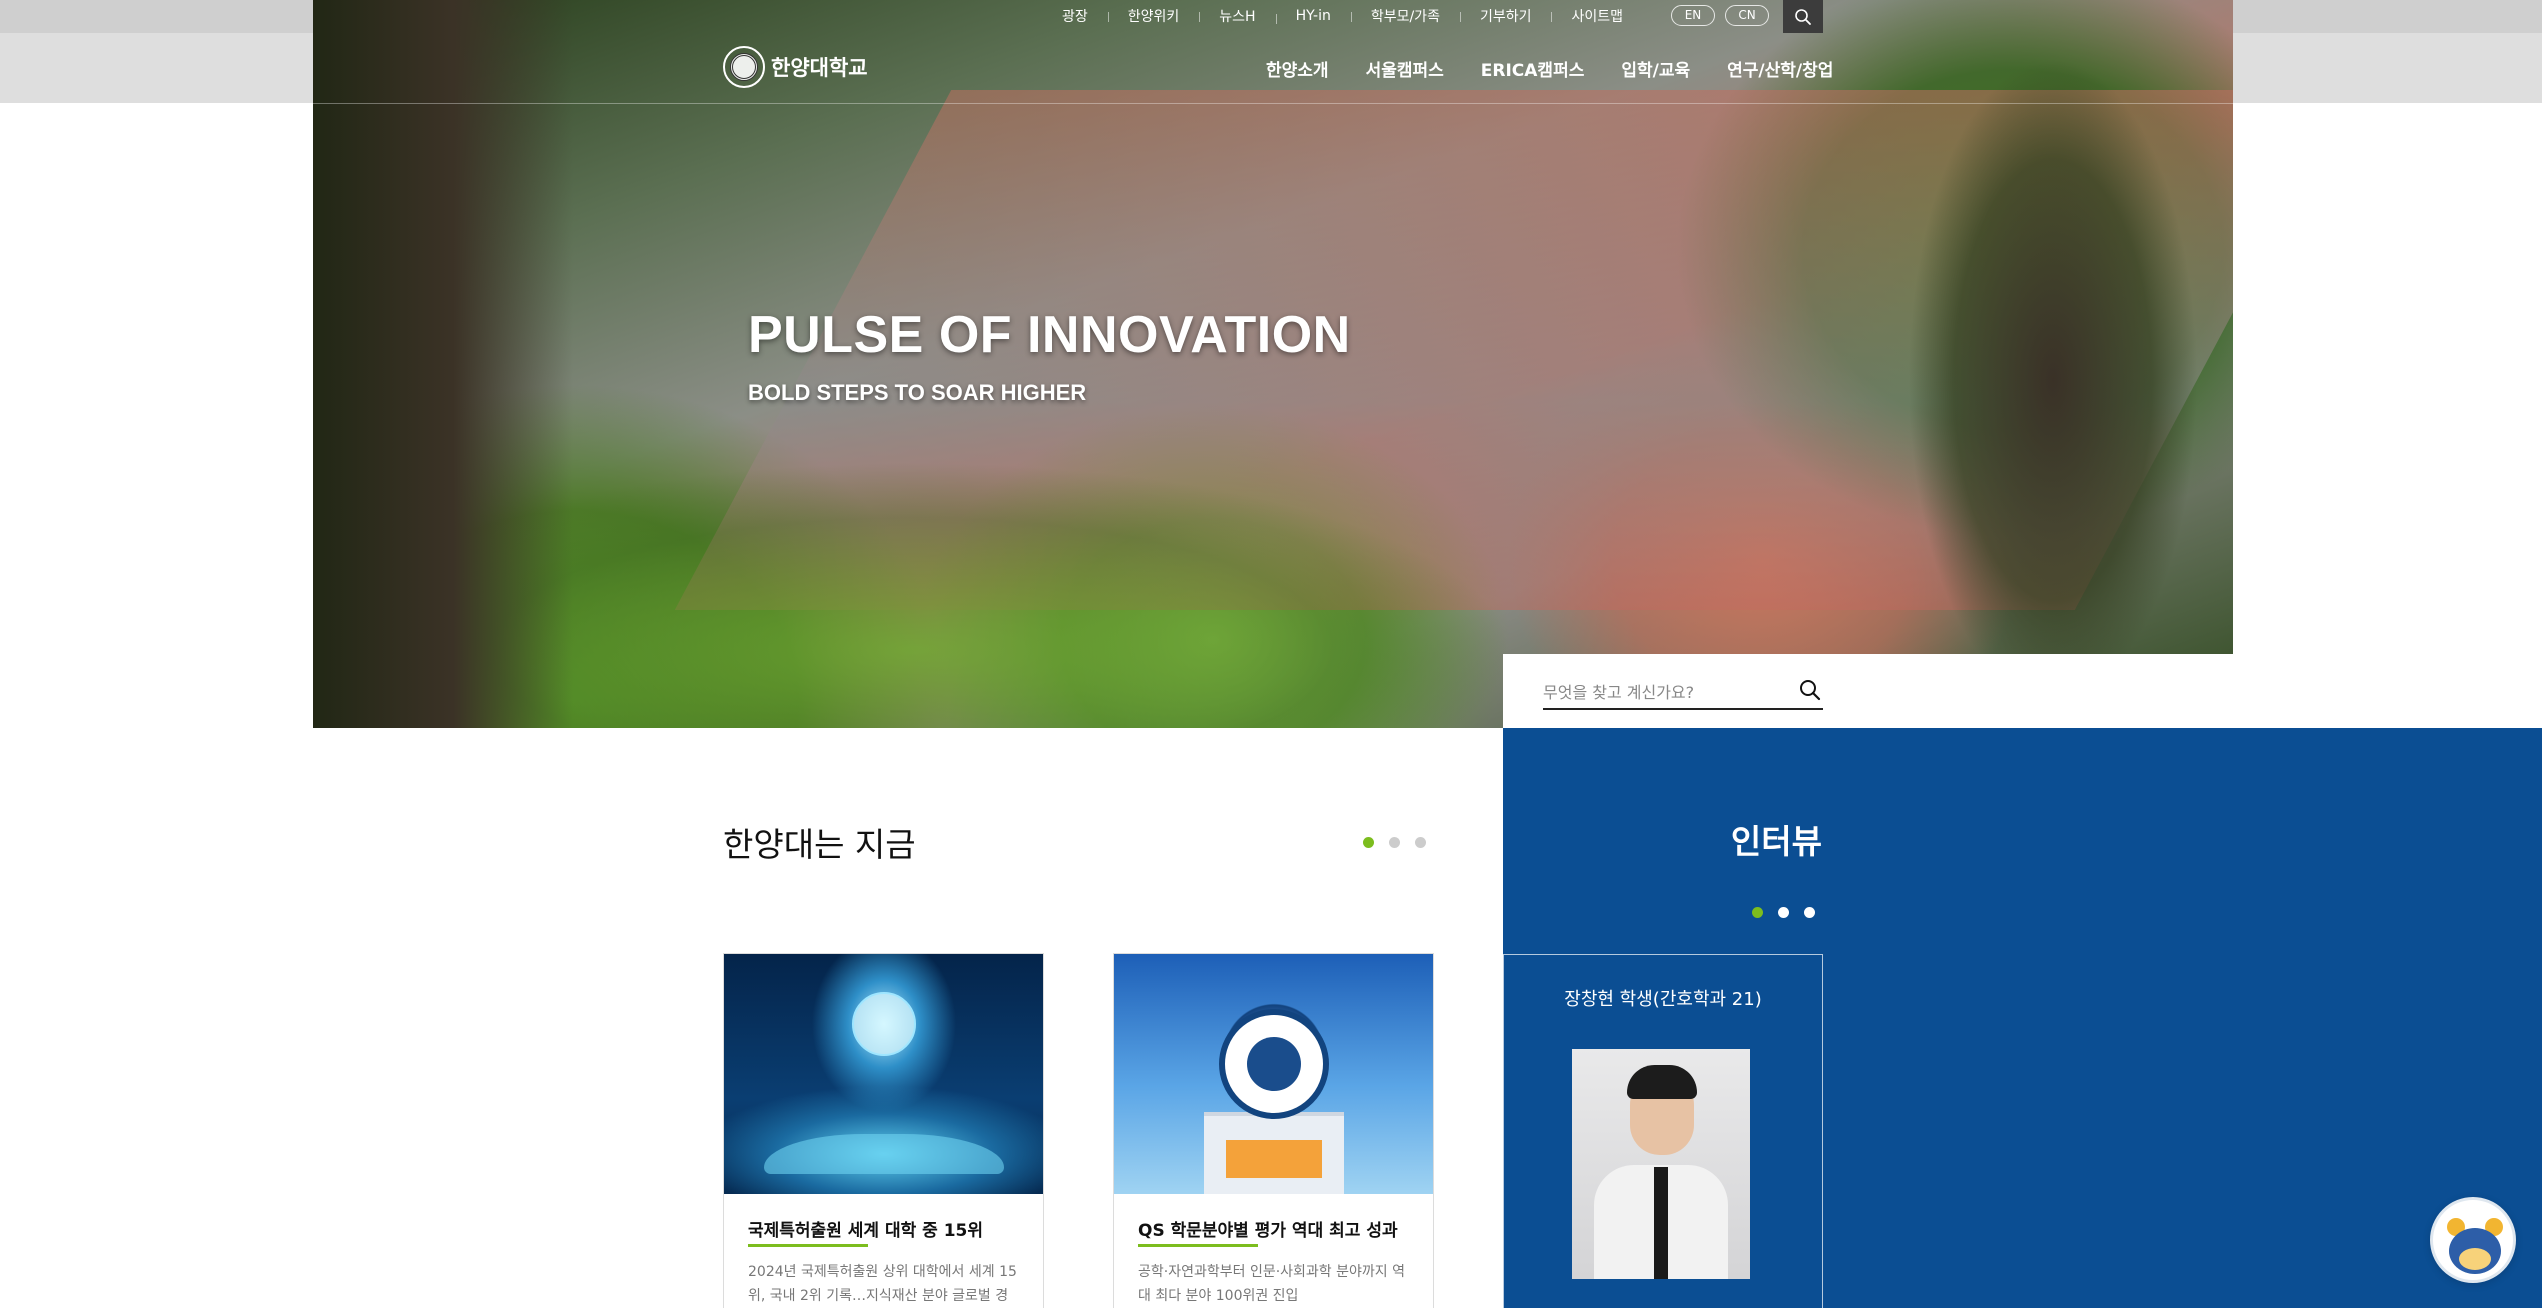 The width and height of the screenshot is (2542, 1308). What do you see at coordinates (1655, 68) in the screenshot?
I see `nav-item-admission: 입학/교육` at bounding box center [1655, 68].